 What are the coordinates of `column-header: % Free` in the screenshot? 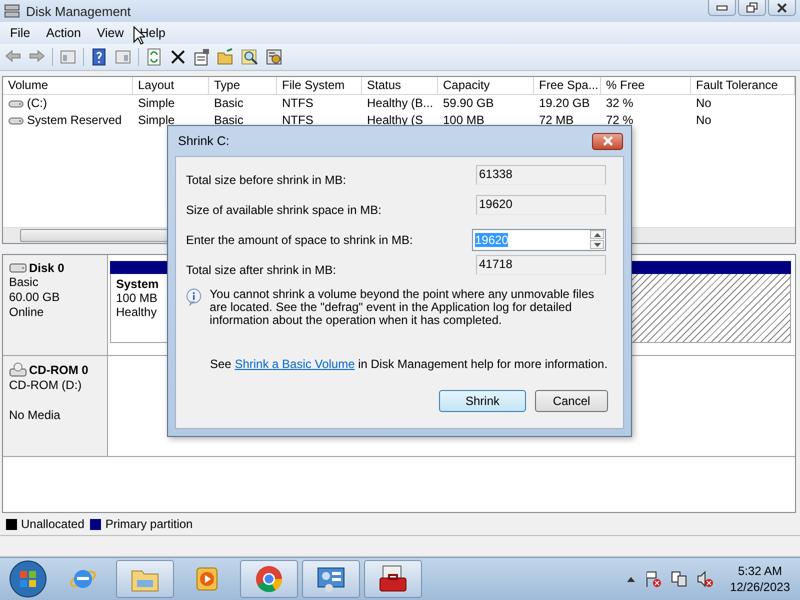 It's located at (646, 85).